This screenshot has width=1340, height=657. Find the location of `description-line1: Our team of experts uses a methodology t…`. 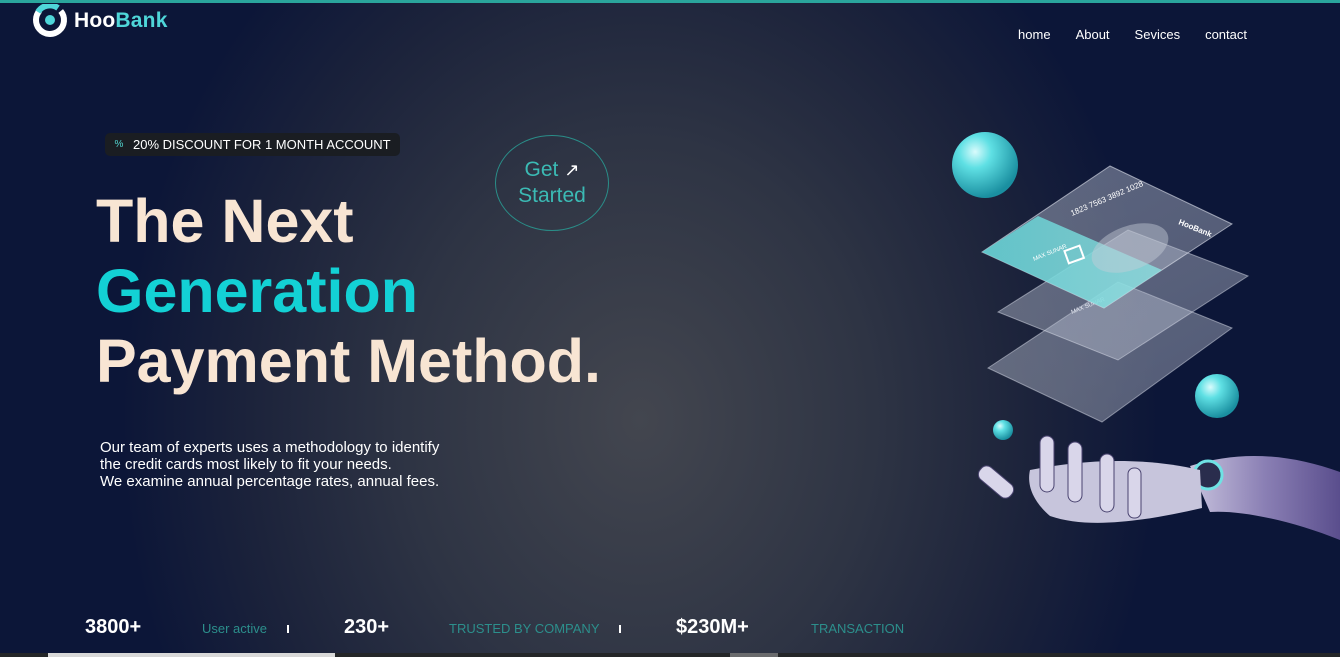

description-line1: Our team of experts uses a methodology t… is located at coordinates (270, 447).